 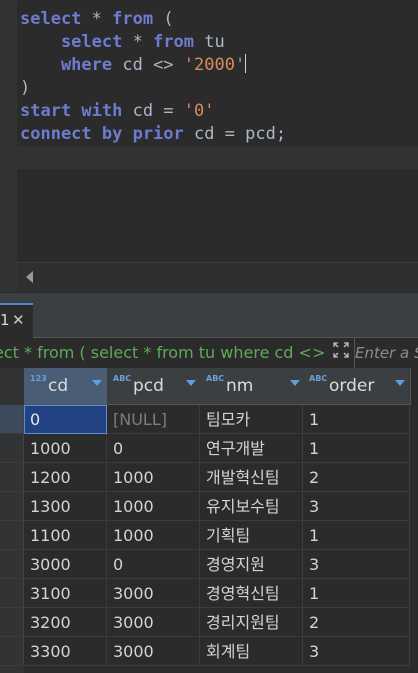 What do you see at coordinates (148, 65) in the screenshot?
I see `sql-token: cd <>` at bounding box center [148, 65].